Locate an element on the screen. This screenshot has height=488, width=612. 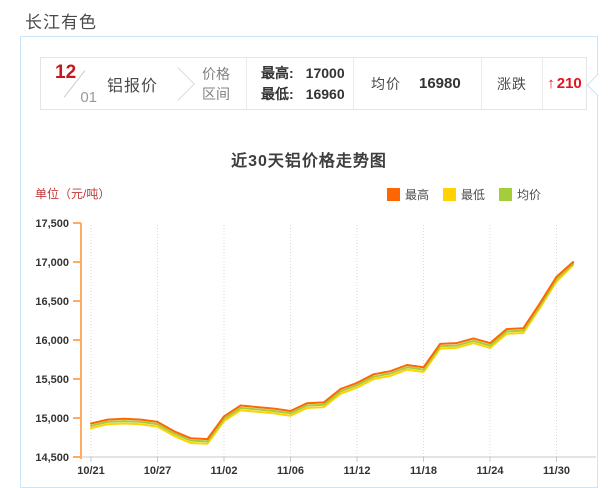
legend-swatch-high is located at coordinates (393, 194).